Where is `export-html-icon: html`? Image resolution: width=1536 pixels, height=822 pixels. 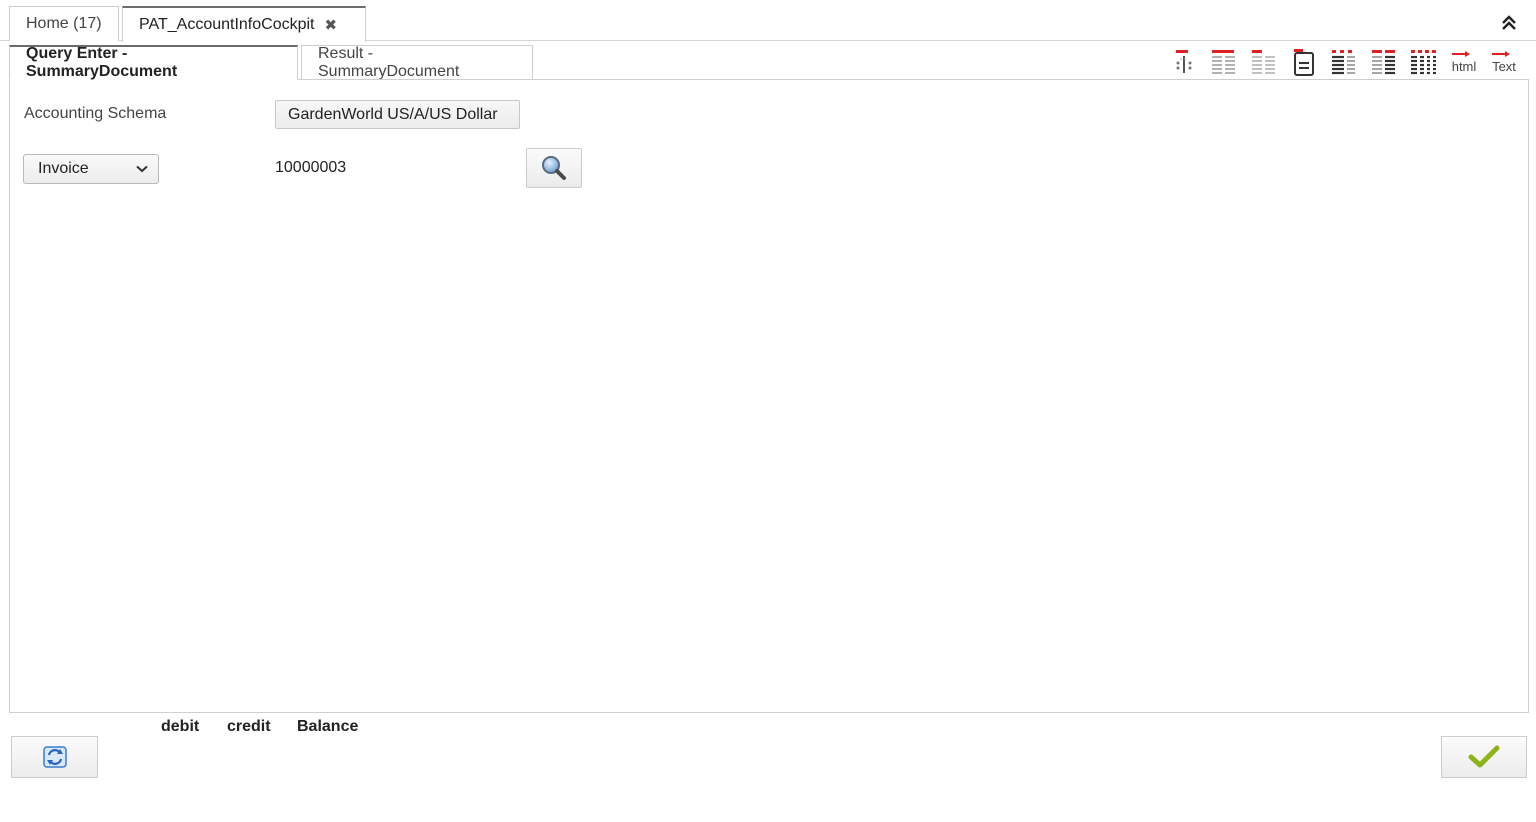
export-html-icon: html is located at coordinates (1464, 62).